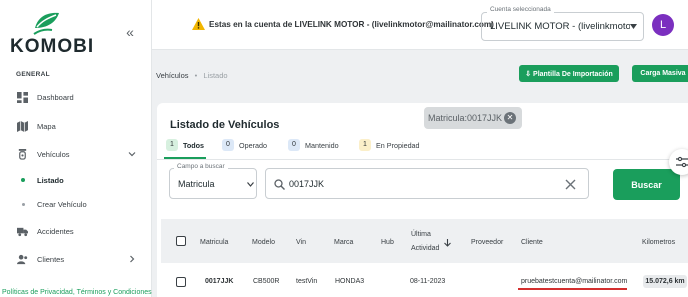 Image resolution: width=688 pixels, height=297 pixels. I want to click on sidebar-subitem-listado: Listado, so click(76, 180).